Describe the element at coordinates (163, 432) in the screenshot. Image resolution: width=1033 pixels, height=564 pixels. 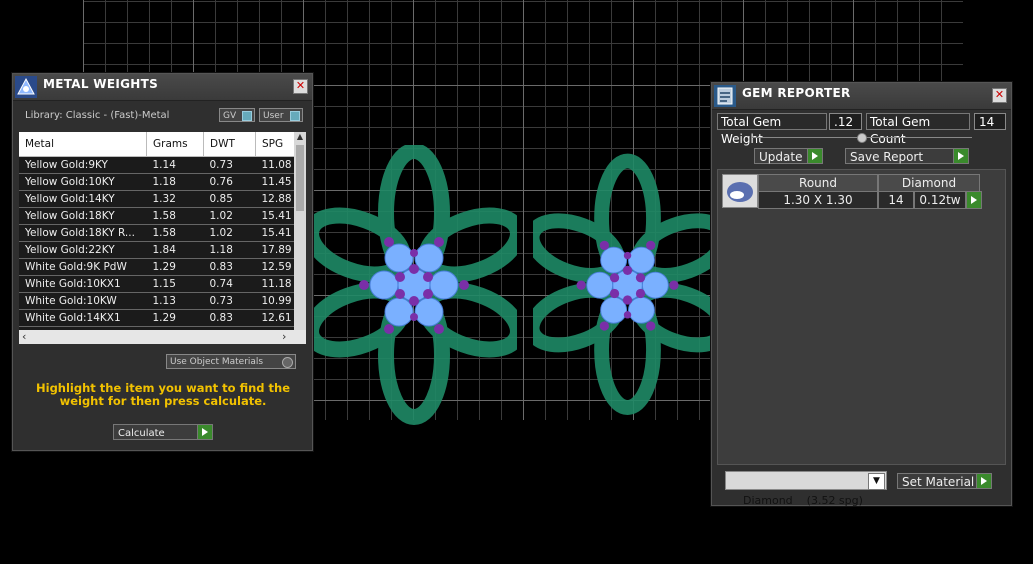
I see `calculate-button: Calculate` at that location.